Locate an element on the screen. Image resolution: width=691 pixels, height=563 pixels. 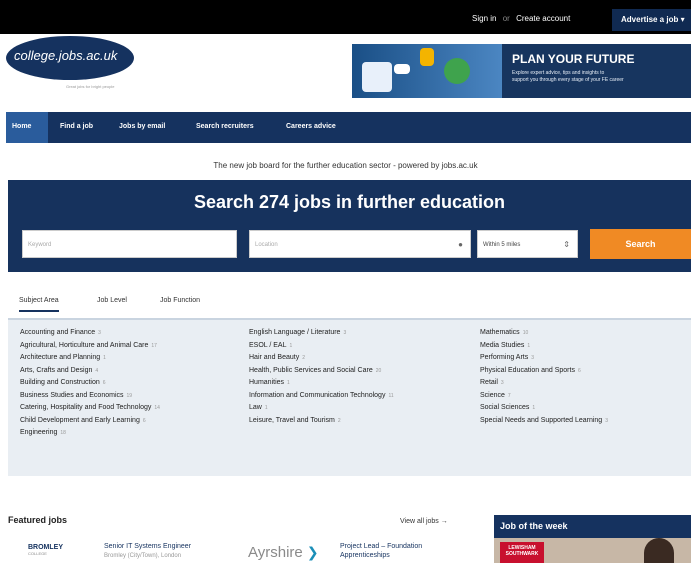
category-link: Humanities 1 is located at coordinates (321, 383).